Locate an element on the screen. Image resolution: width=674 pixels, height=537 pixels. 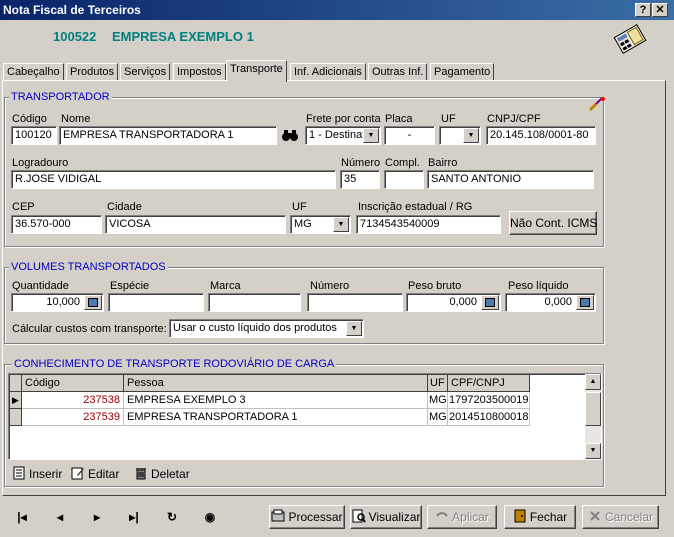
tab-produtos: Produtos is located at coordinates (92, 72).